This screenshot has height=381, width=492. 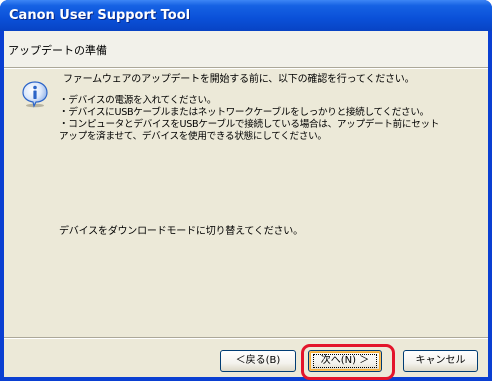 I want to click on list-item: ・デバイスの電源を入れてください。, so click(x=138, y=100).